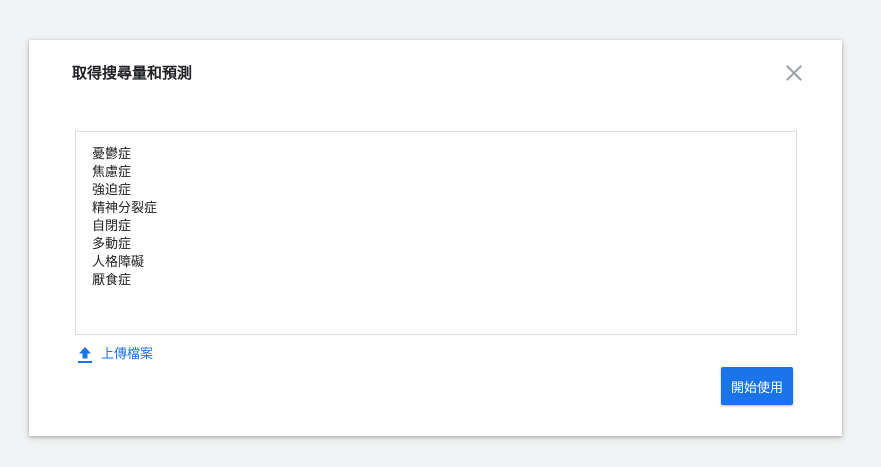  What do you see at coordinates (118, 262) in the screenshot?
I see `keyword-line: 人格障礙` at bounding box center [118, 262].